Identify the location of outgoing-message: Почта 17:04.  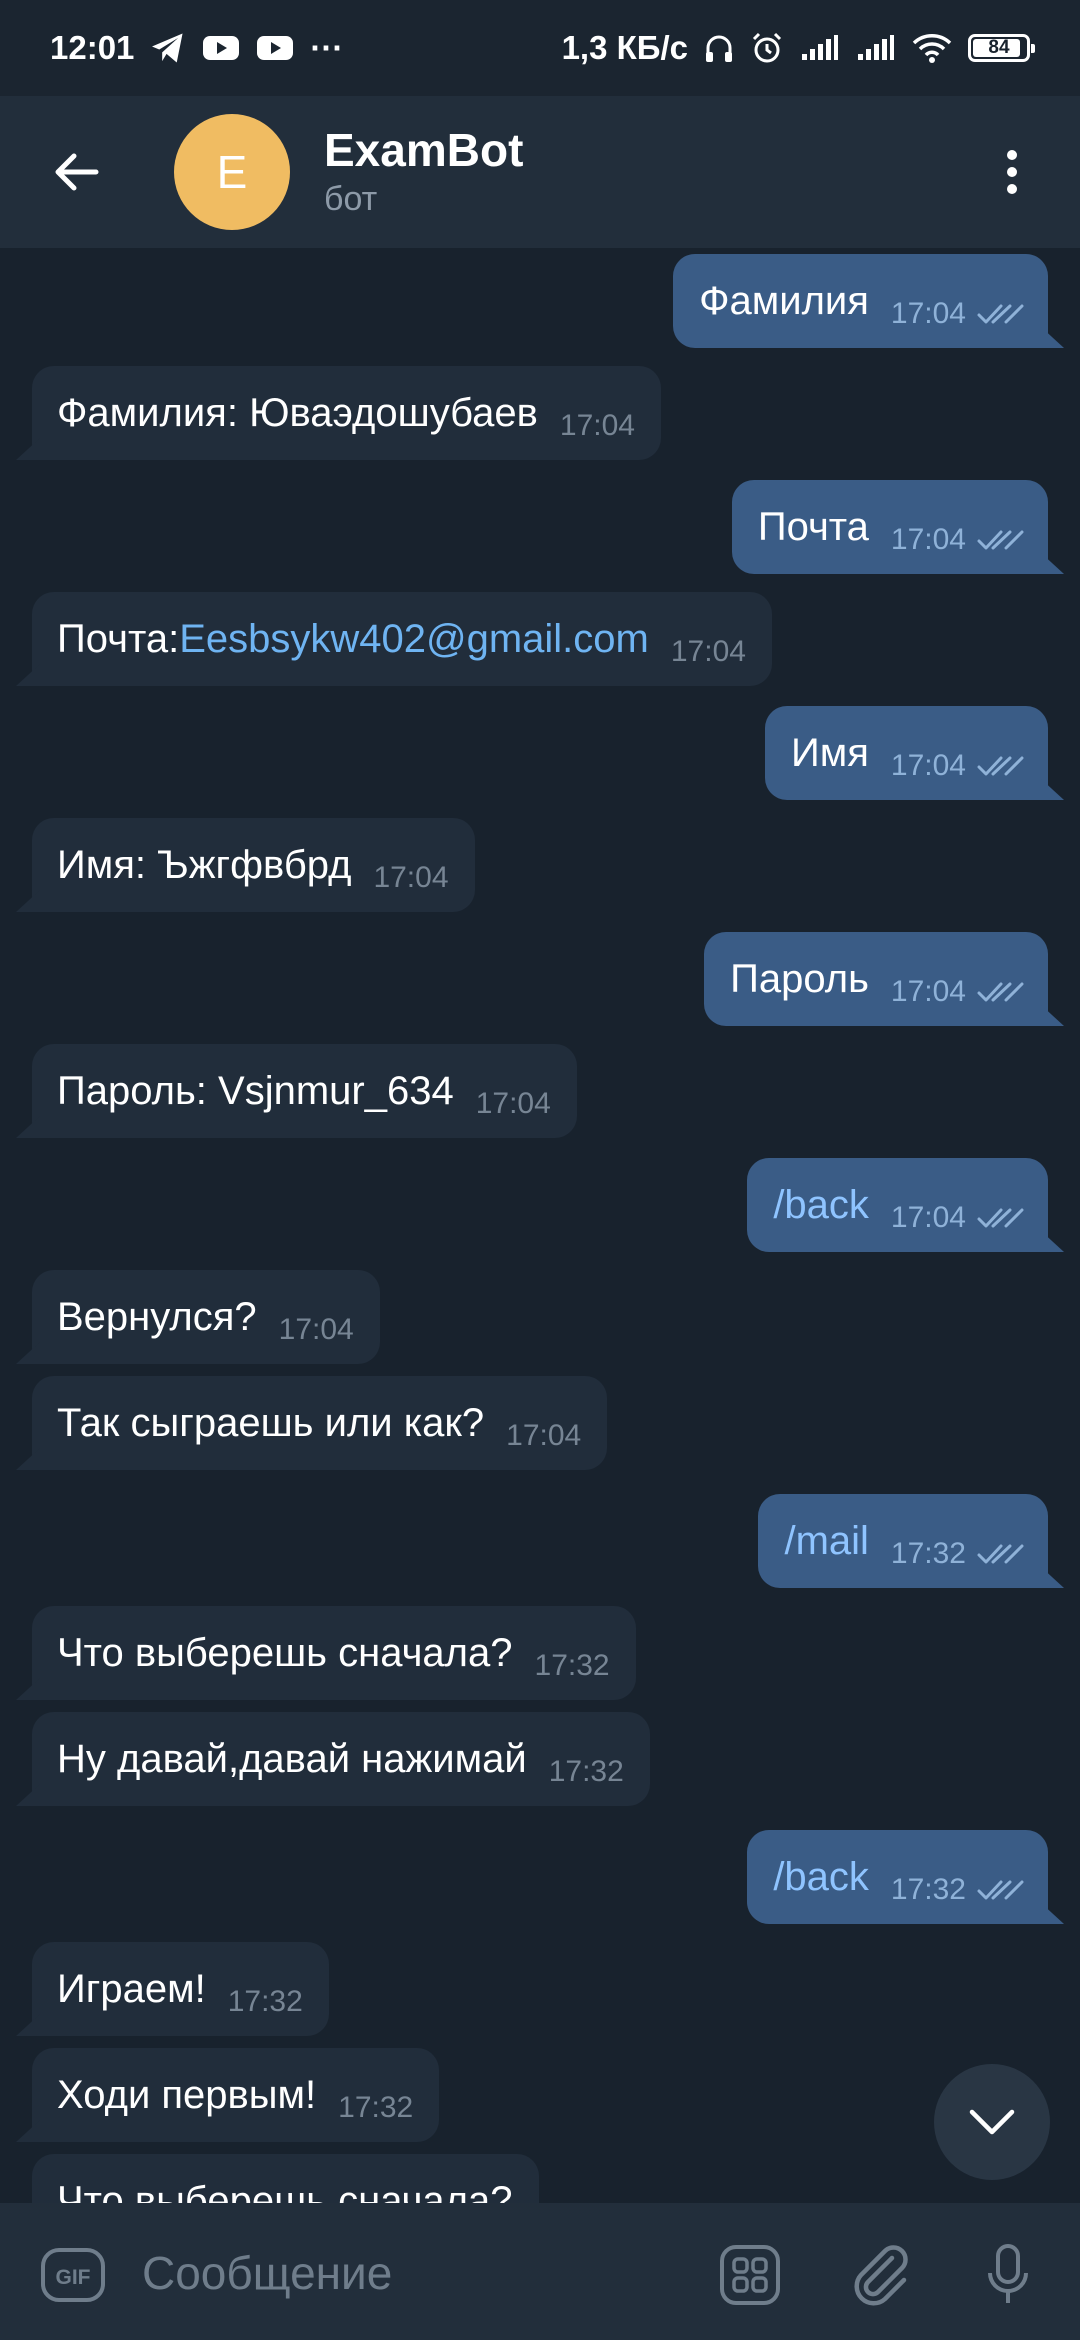
(889, 527).